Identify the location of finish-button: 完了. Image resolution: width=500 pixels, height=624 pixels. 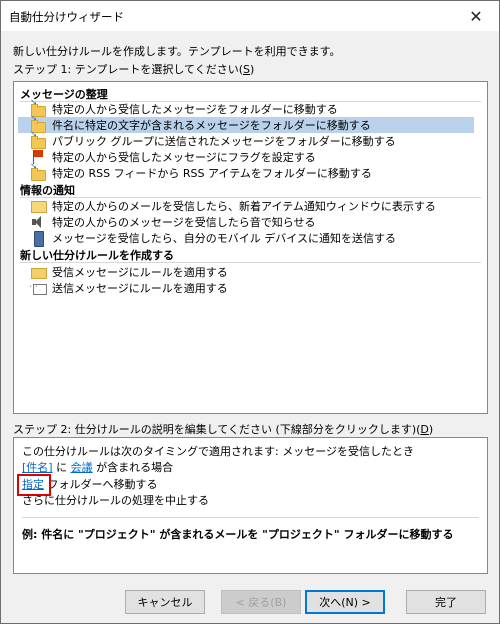
(446, 602).